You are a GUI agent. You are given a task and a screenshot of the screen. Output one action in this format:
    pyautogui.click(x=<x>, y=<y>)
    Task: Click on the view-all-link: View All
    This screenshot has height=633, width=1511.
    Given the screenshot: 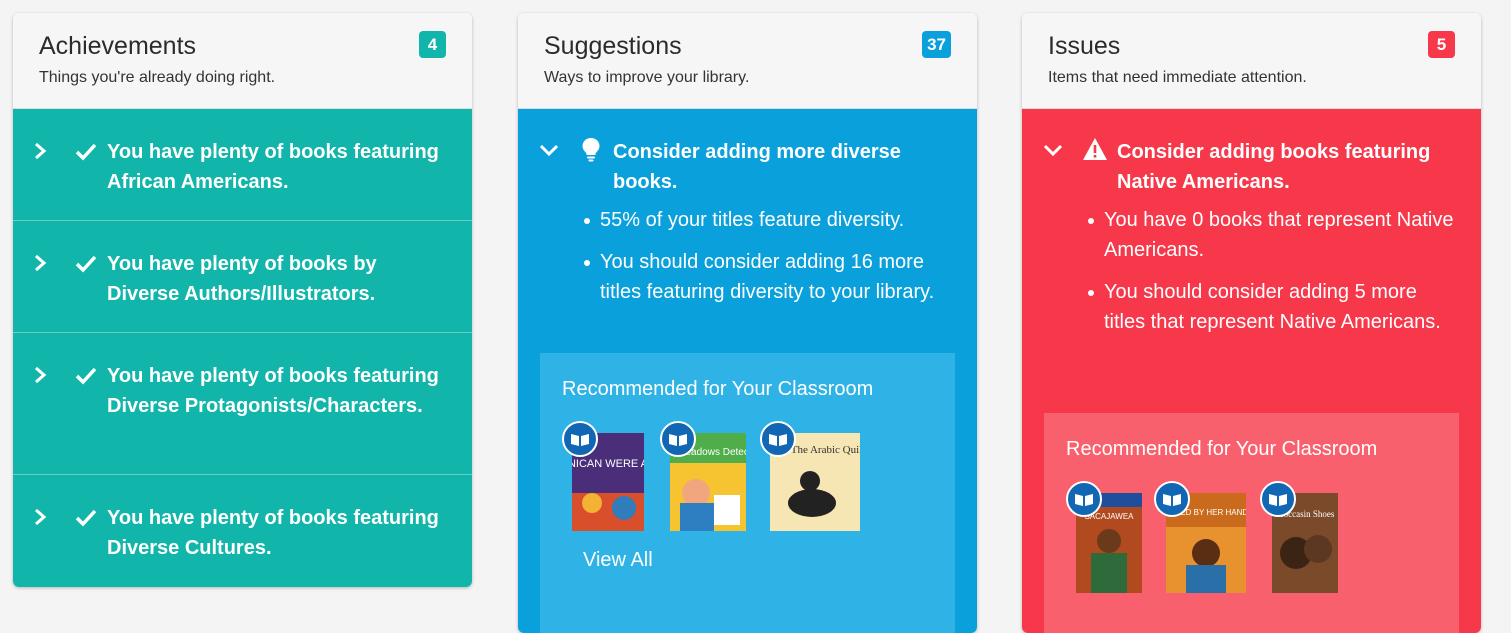 What is the action you would take?
    pyautogui.click(x=618, y=560)
    